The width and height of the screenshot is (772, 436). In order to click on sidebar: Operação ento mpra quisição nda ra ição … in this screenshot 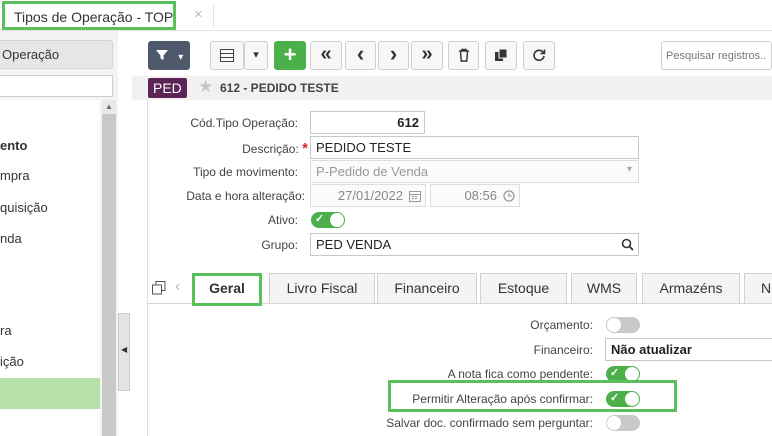, I will do `click(59, 233)`.